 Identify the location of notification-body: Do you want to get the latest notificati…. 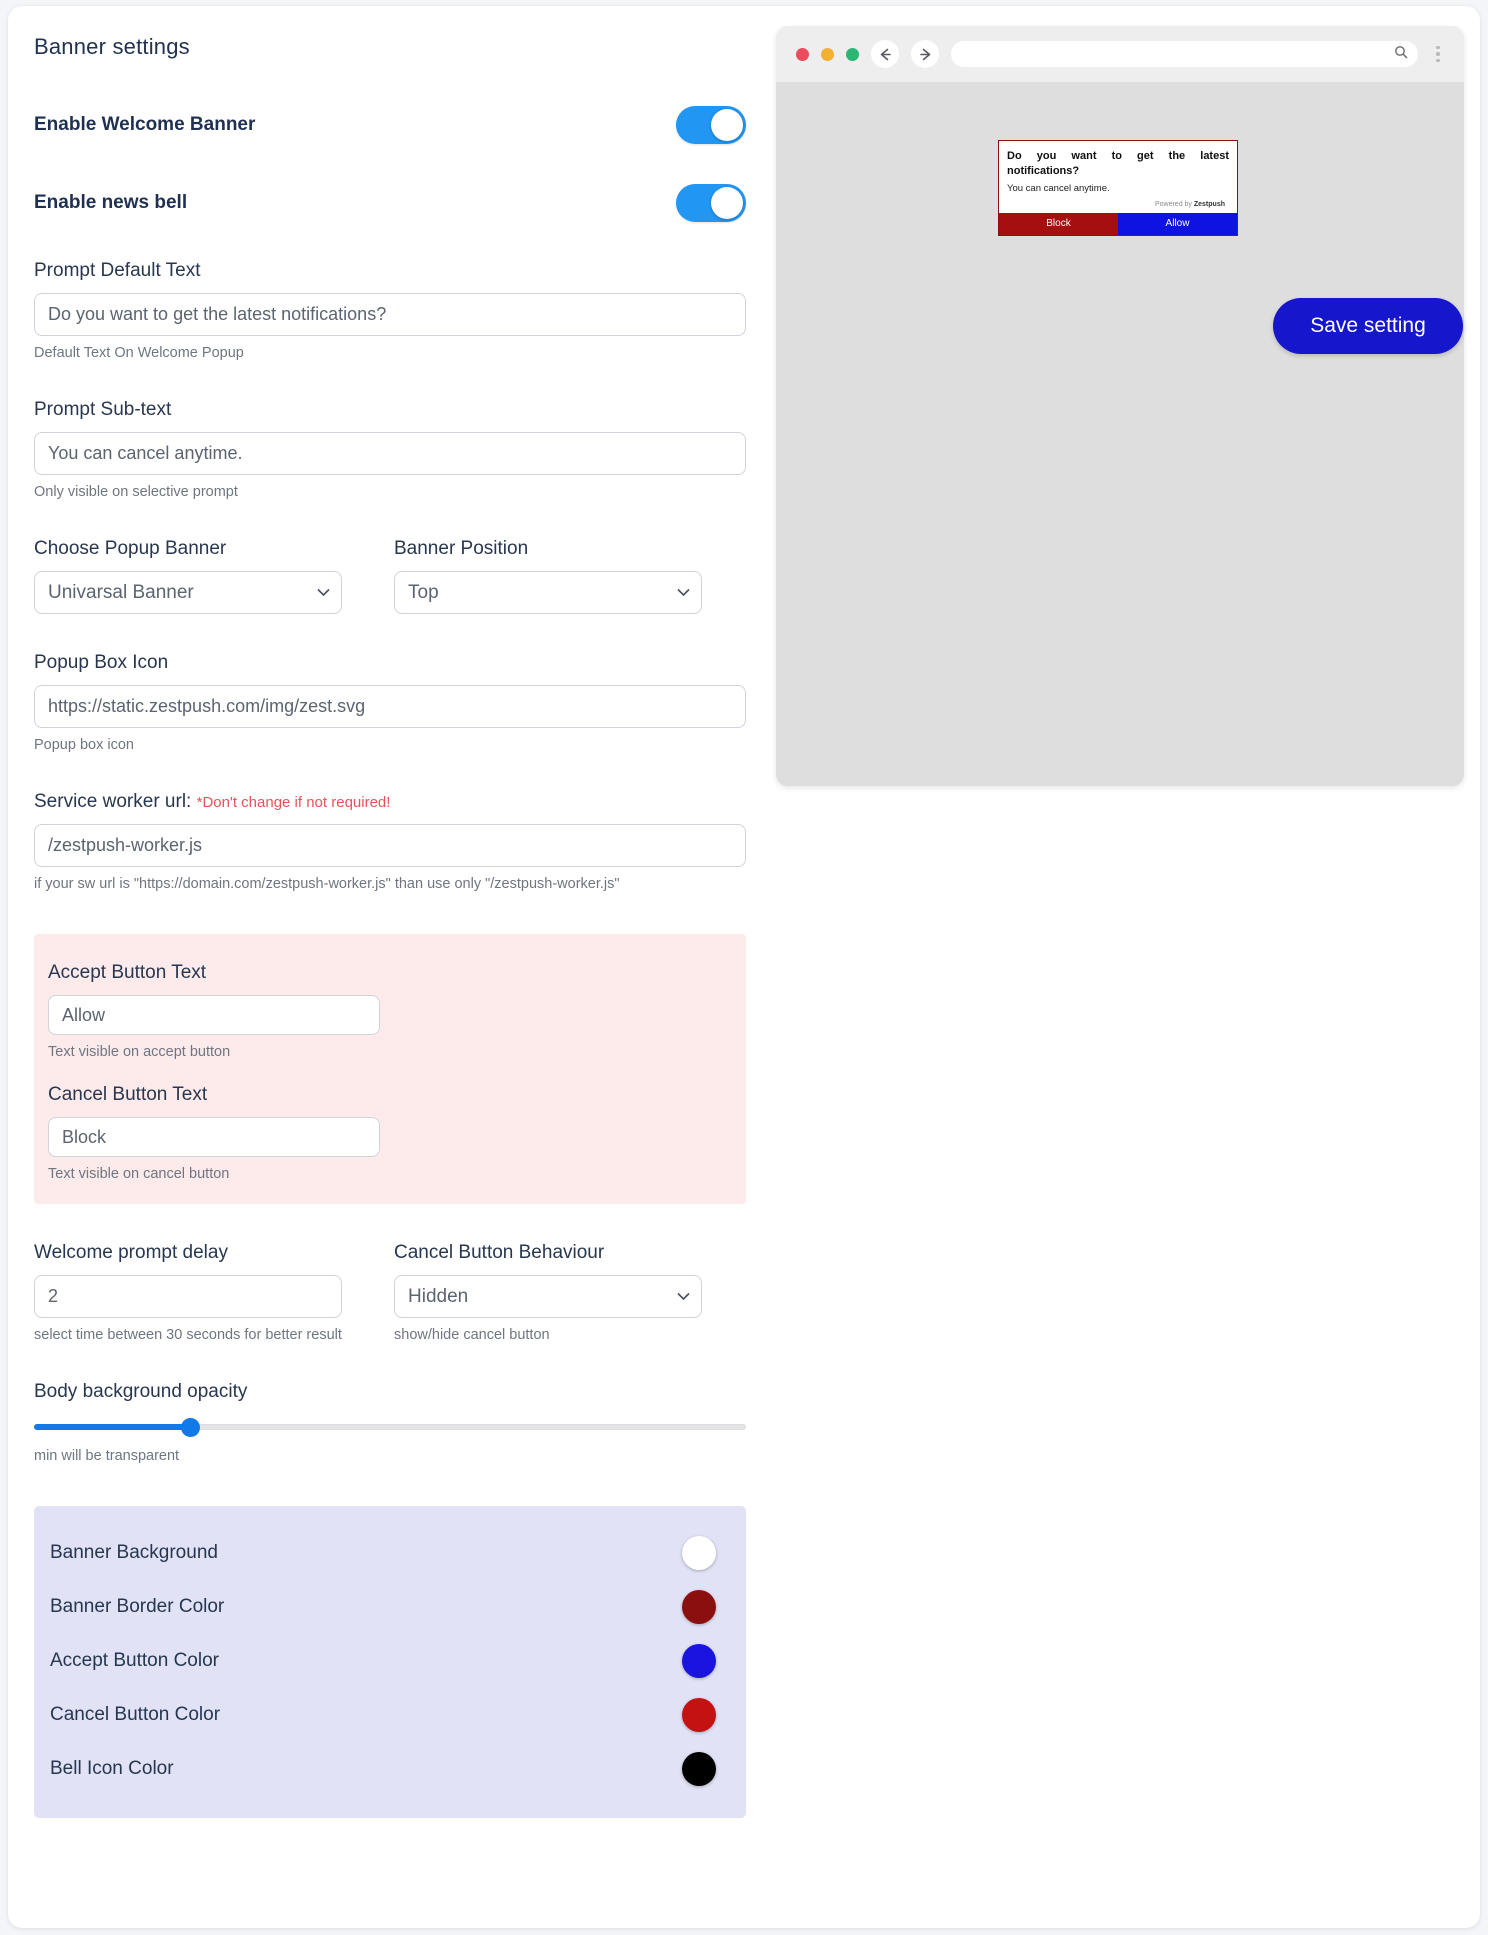
(1118, 177).